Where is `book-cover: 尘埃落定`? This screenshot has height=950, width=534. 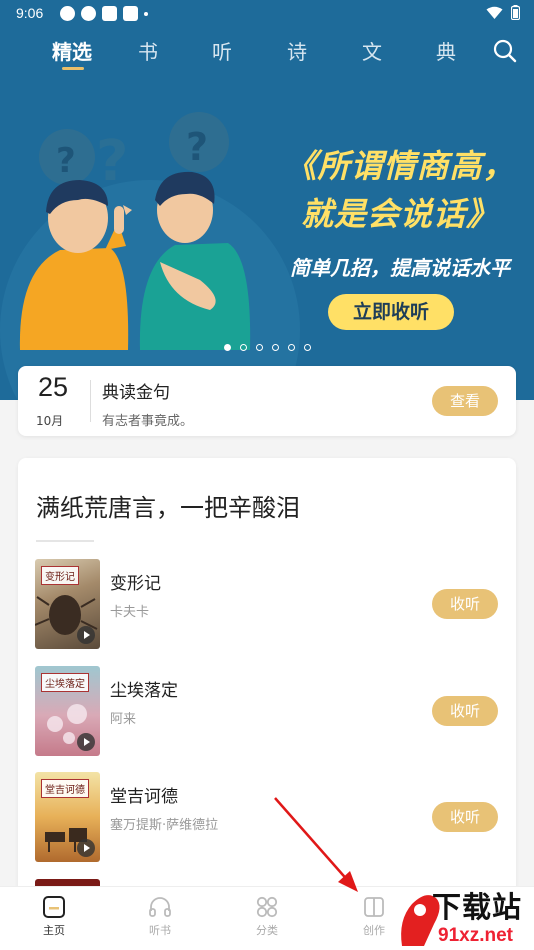
book-cover: 尘埃落定 is located at coordinates (67, 711).